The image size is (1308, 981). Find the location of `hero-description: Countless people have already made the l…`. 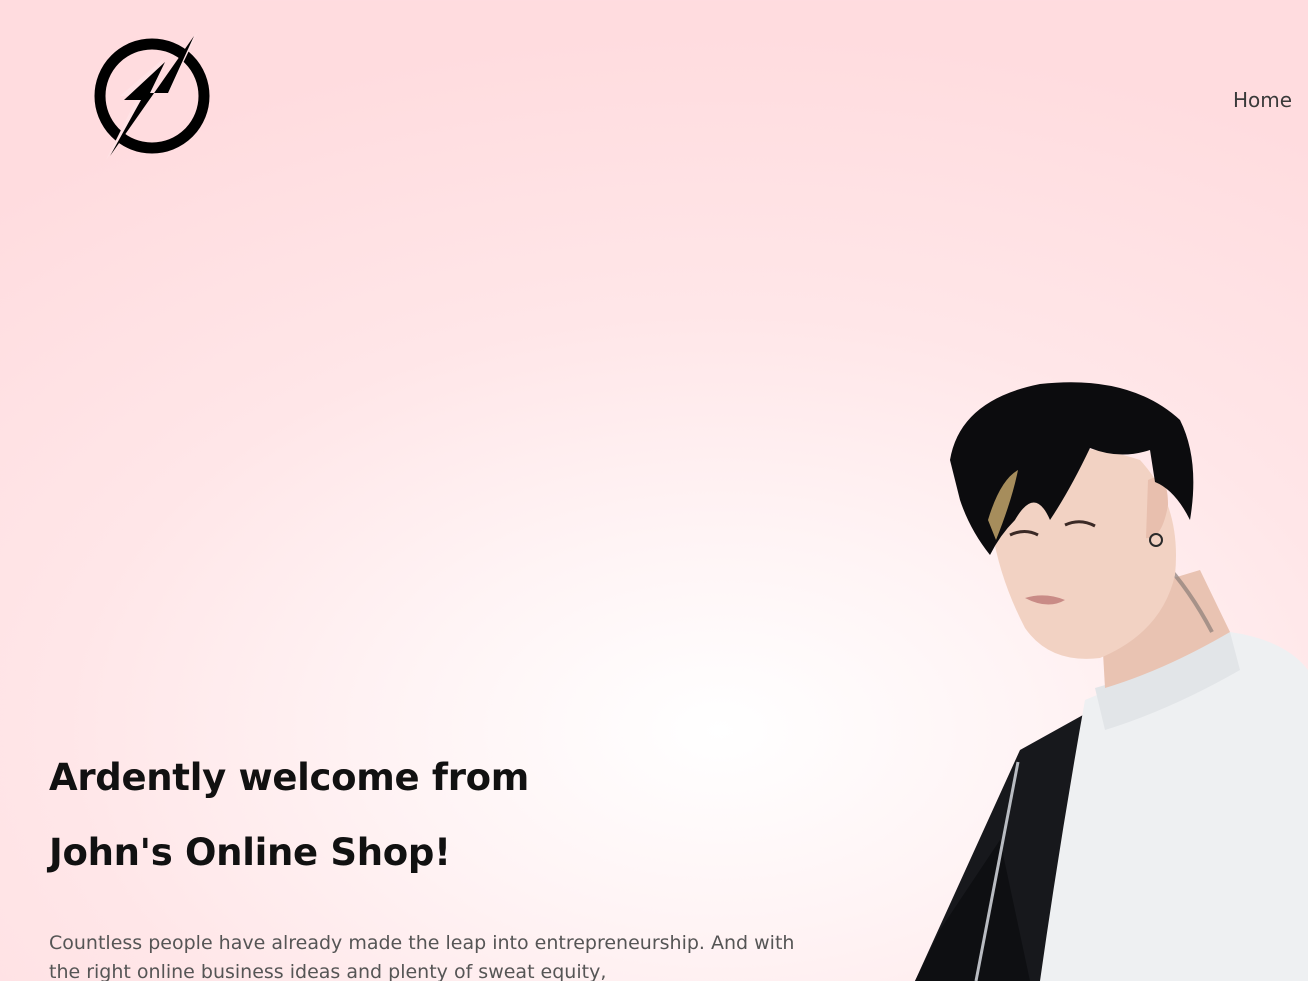

hero-description: Countless people have already made the l… is located at coordinates (422, 956).